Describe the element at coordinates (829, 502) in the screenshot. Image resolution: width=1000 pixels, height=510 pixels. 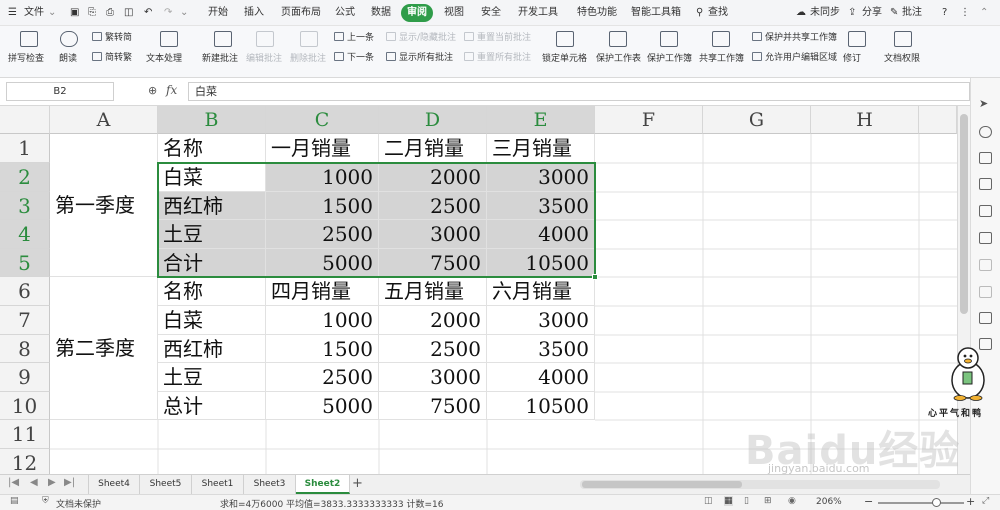
I see `zoom-level: 206%` at that location.